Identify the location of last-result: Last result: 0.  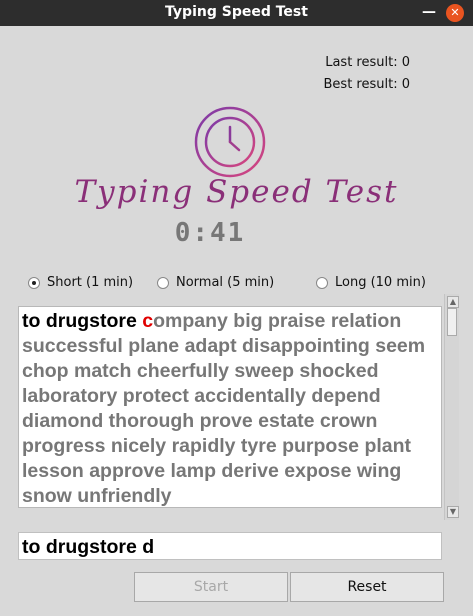
(367, 62).